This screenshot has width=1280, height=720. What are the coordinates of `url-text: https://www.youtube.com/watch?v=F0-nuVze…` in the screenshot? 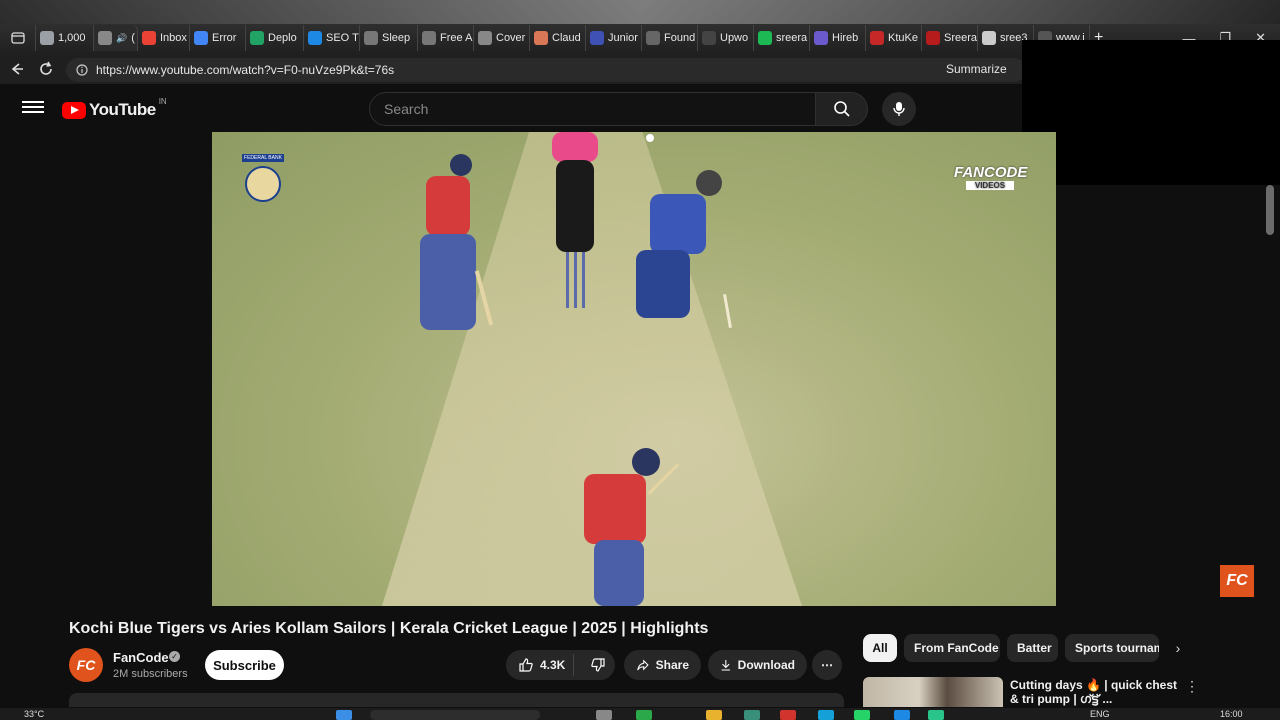 It's located at (245, 70).